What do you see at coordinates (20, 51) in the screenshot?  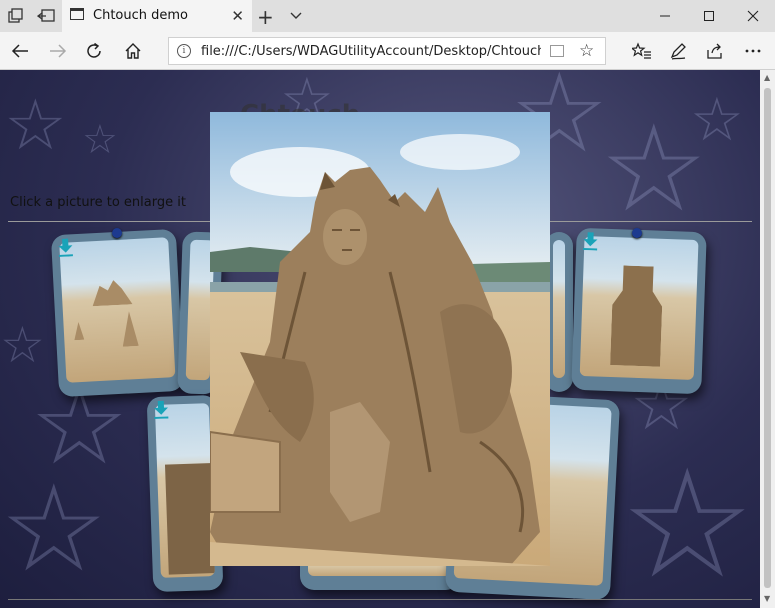 I see `arrow-left-icon` at bounding box center [20, 51].